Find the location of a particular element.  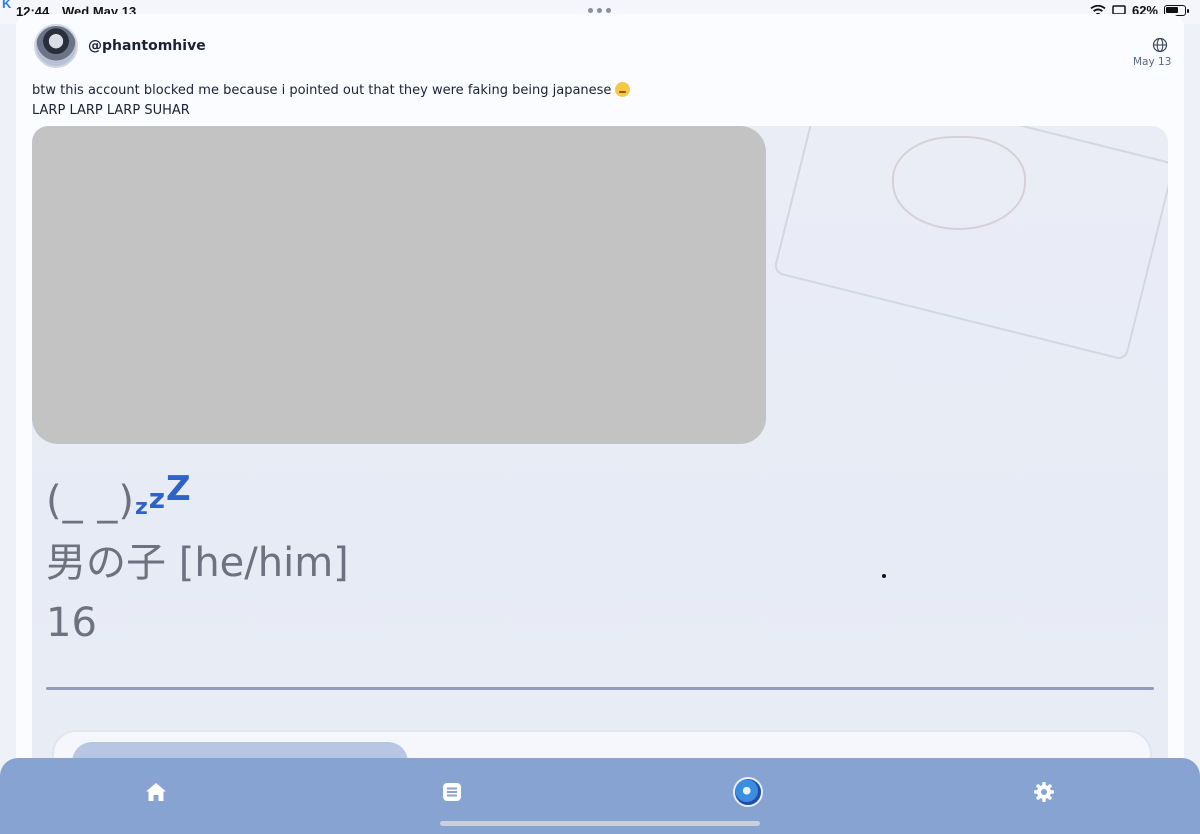

loudly-crying-face-icon is located at coordinates (623, 89).